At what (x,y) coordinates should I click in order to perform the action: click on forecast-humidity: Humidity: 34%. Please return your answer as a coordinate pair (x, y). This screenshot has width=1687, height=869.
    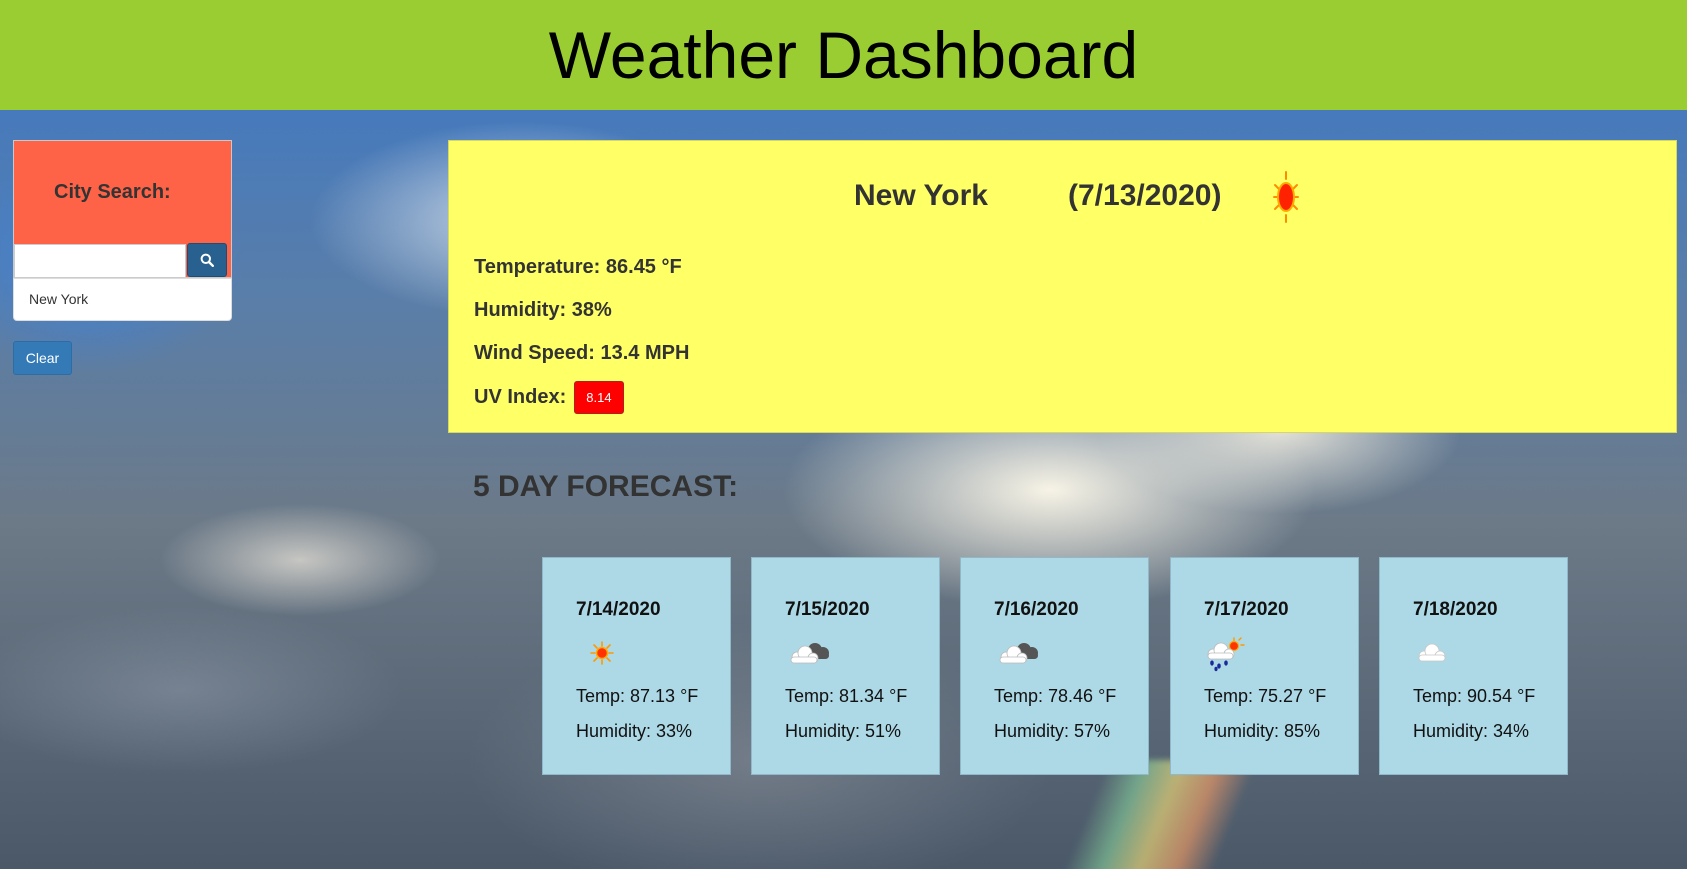
    Looking at the image, I should click on (1471, 731).